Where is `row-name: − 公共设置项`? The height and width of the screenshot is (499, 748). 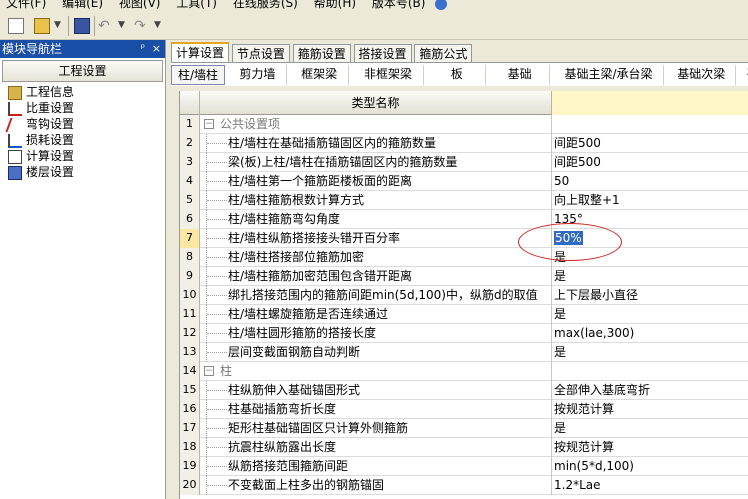
row-name: − 公共设置项 is located at coordinates (376, 124).